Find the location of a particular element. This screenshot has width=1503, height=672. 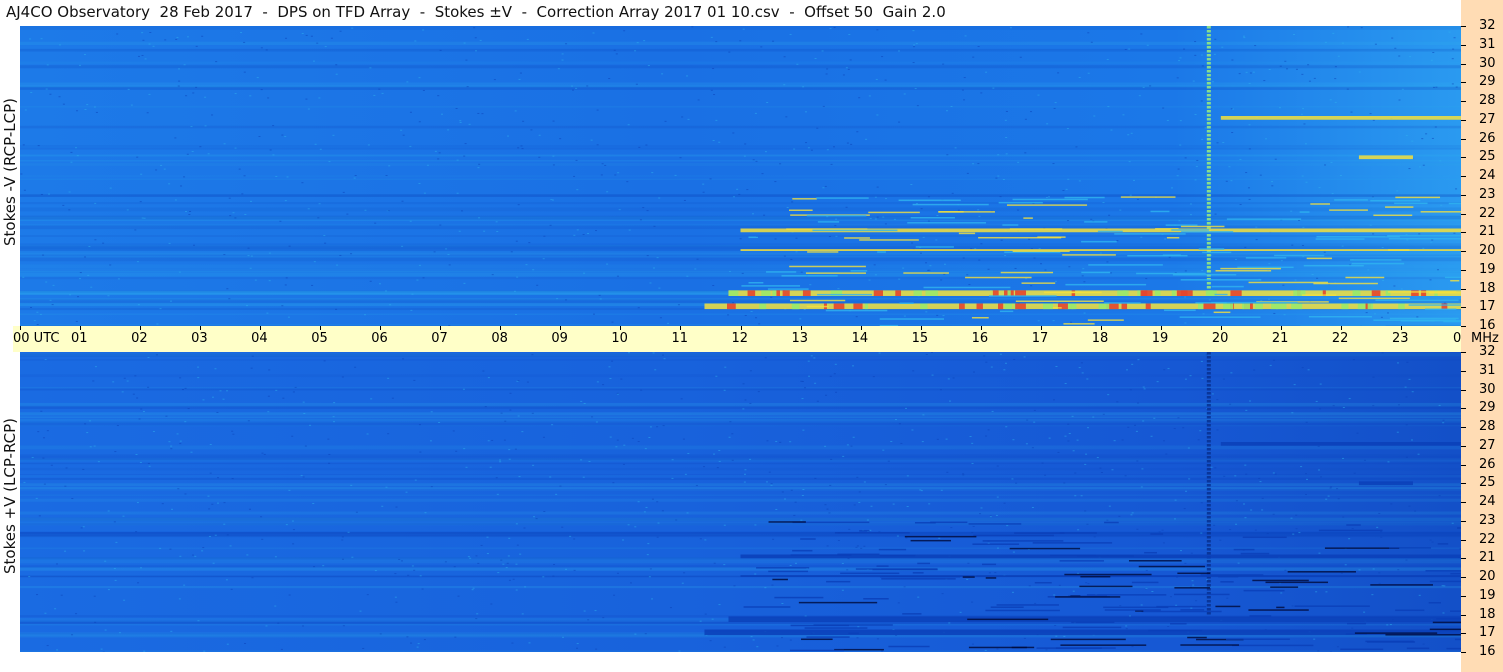

y-axis-unit: MHz is located at coordinates (1485, 338).